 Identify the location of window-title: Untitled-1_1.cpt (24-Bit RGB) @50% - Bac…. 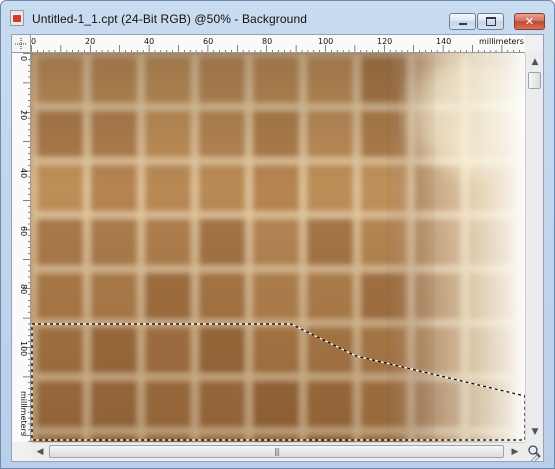
(169, 19).